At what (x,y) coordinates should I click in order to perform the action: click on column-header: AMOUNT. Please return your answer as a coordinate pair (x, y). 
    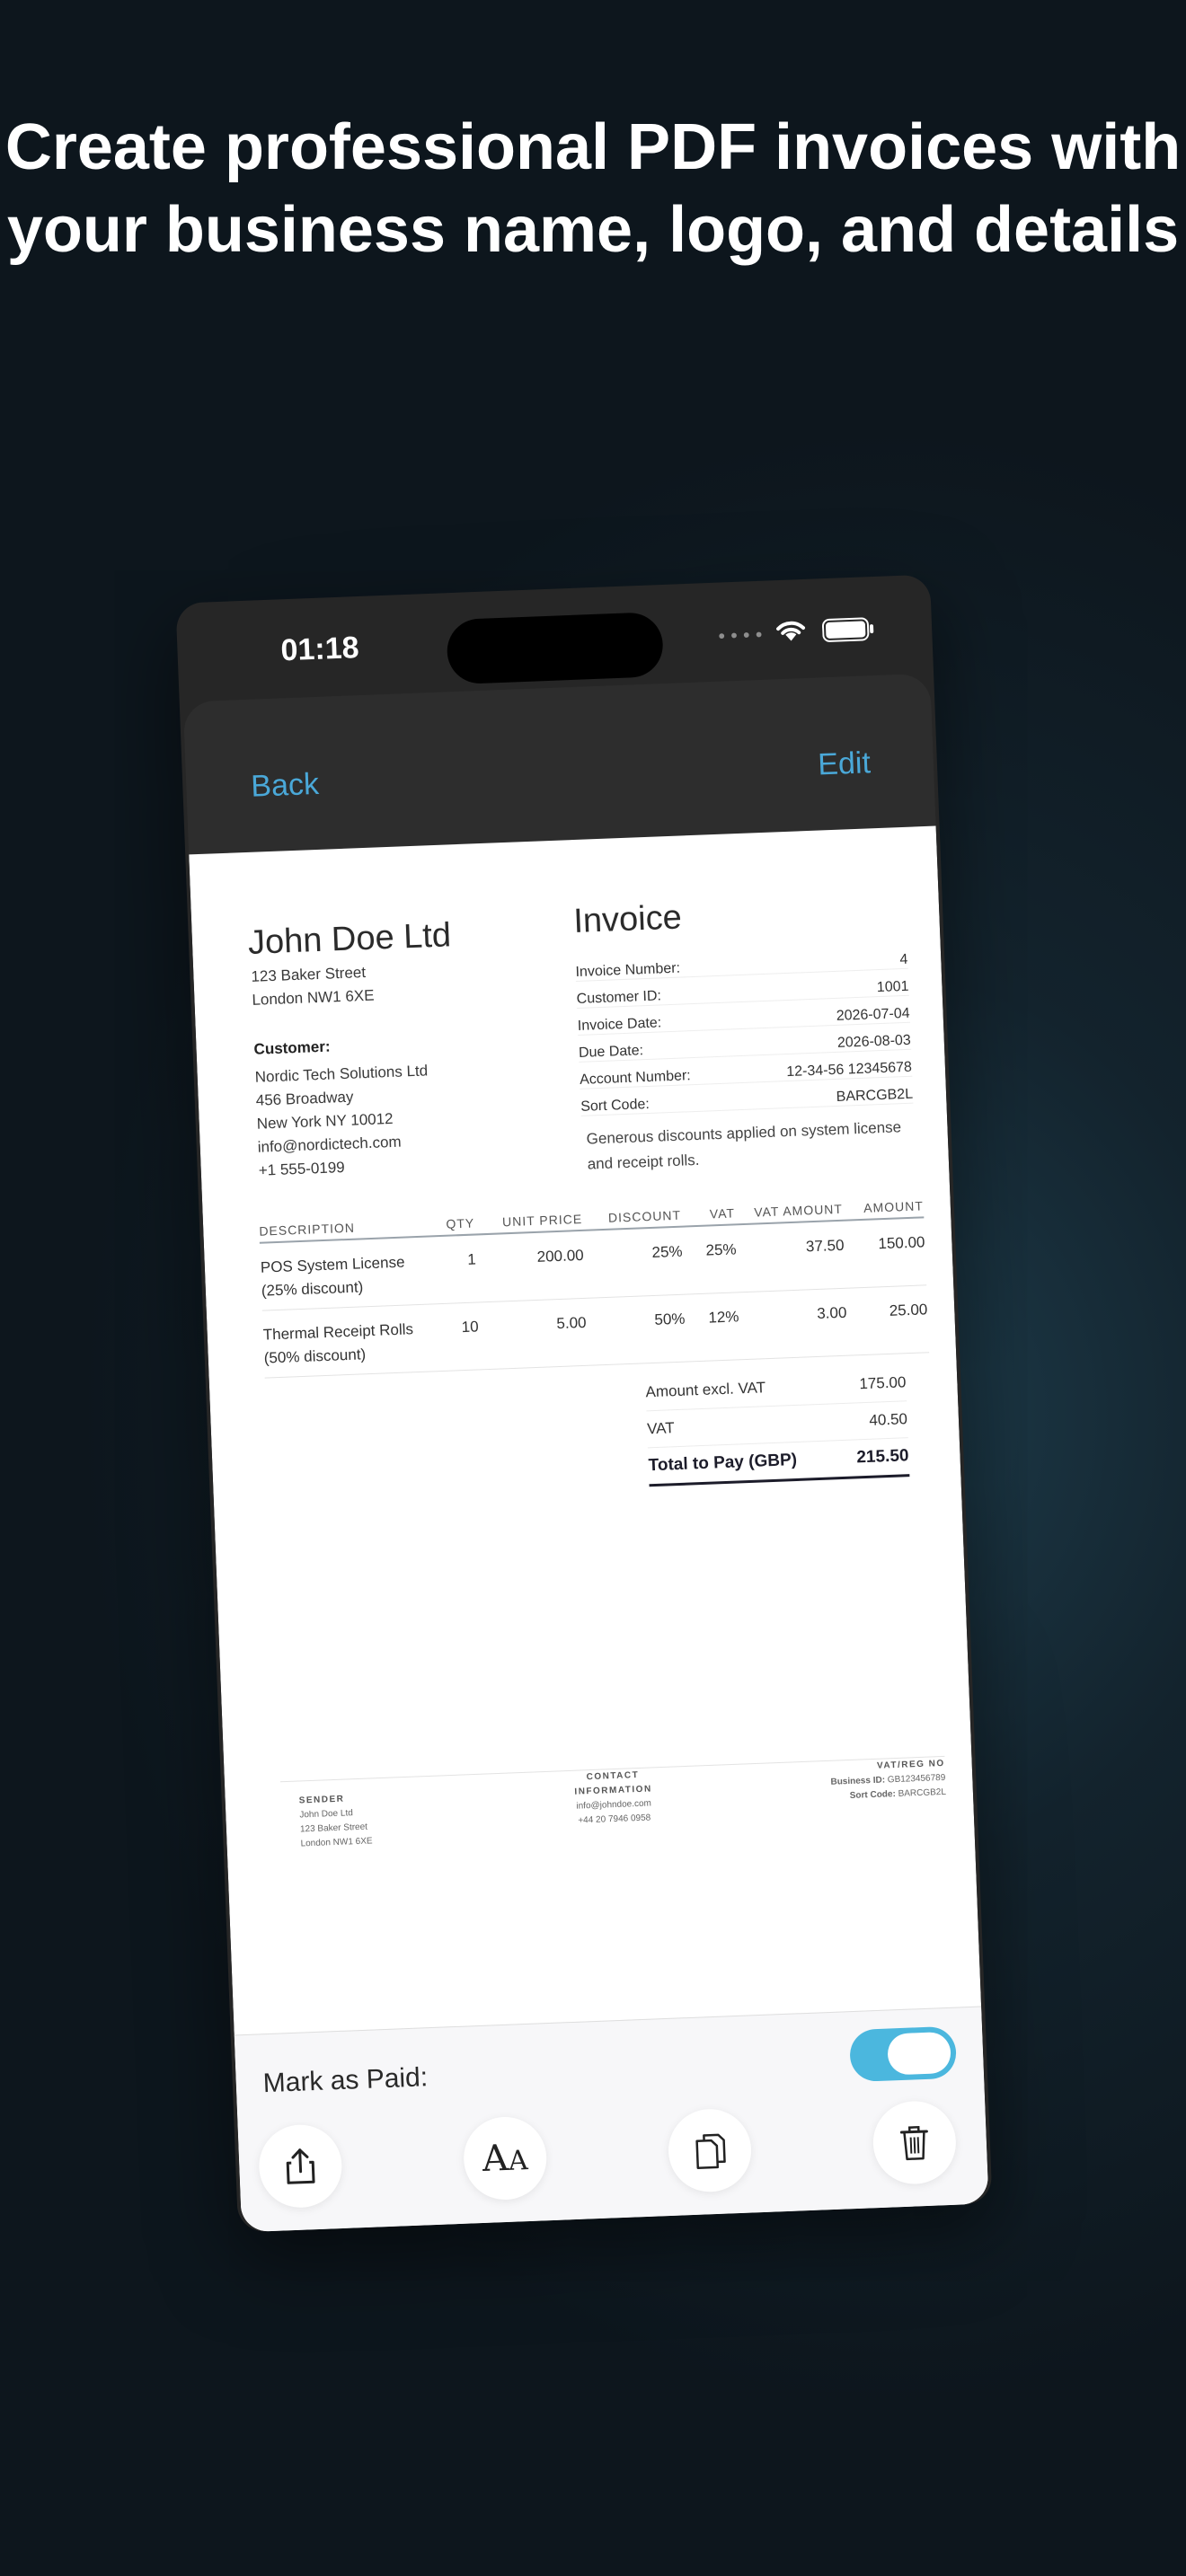
    Looking at the image, I should click on (894, 1206).